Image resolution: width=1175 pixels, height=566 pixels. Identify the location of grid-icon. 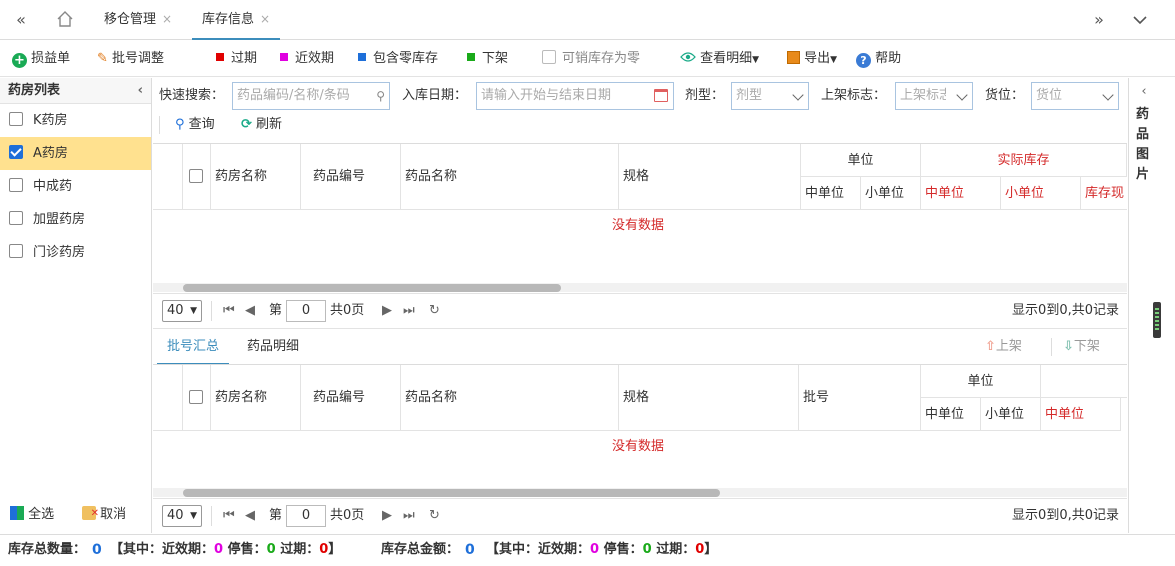
(17, 513).